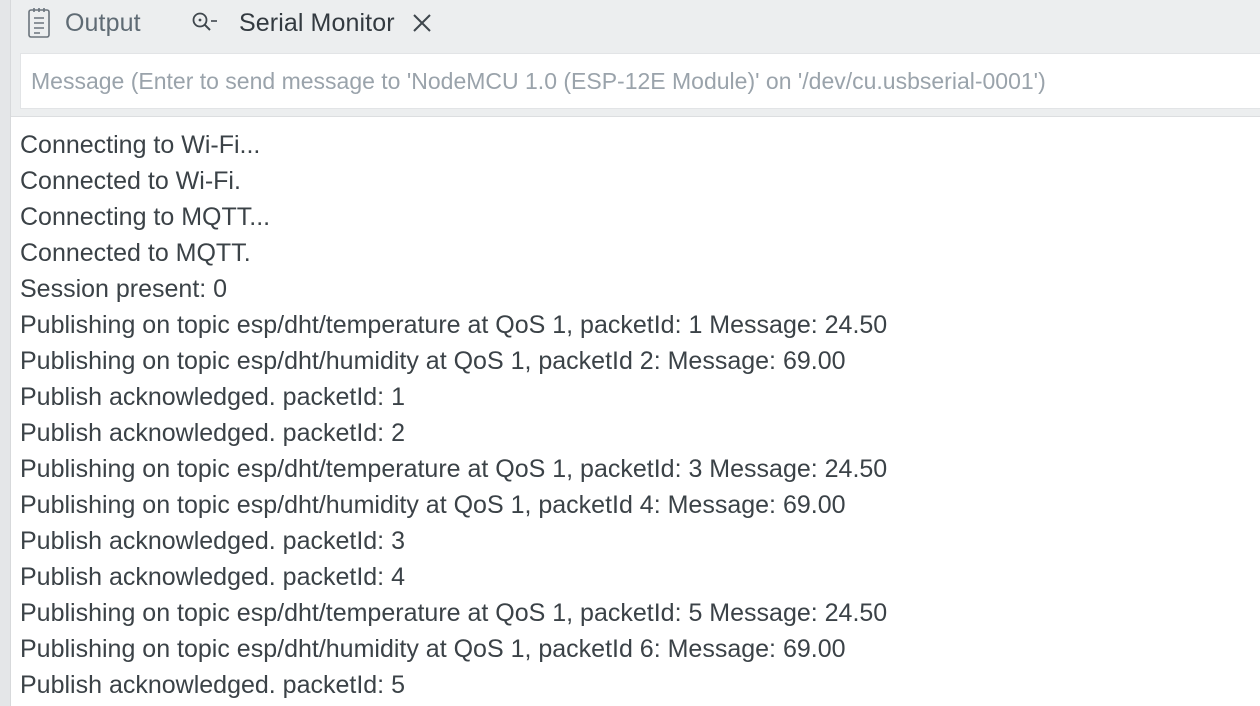 The image size is (1260, 706). I want to click on panel-tabbar: Output Serial Monitor, so click(635, 23).